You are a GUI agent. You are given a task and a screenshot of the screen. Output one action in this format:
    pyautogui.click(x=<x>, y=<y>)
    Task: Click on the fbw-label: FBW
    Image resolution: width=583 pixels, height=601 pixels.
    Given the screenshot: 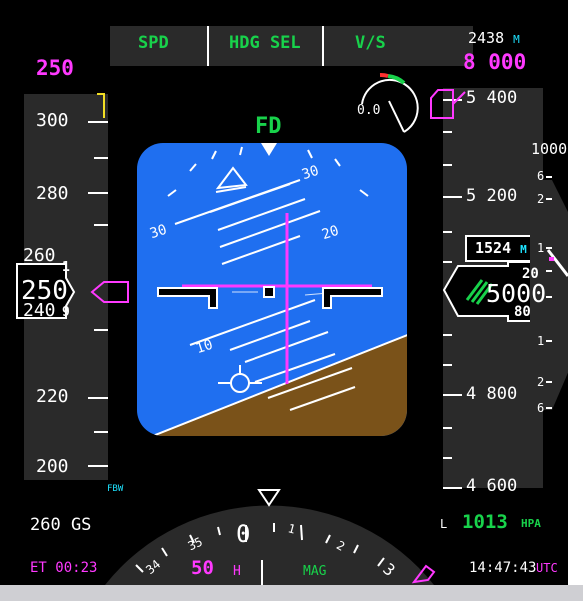 What is the action you would take?
    pyautogui.click(x=115, y=489)
    